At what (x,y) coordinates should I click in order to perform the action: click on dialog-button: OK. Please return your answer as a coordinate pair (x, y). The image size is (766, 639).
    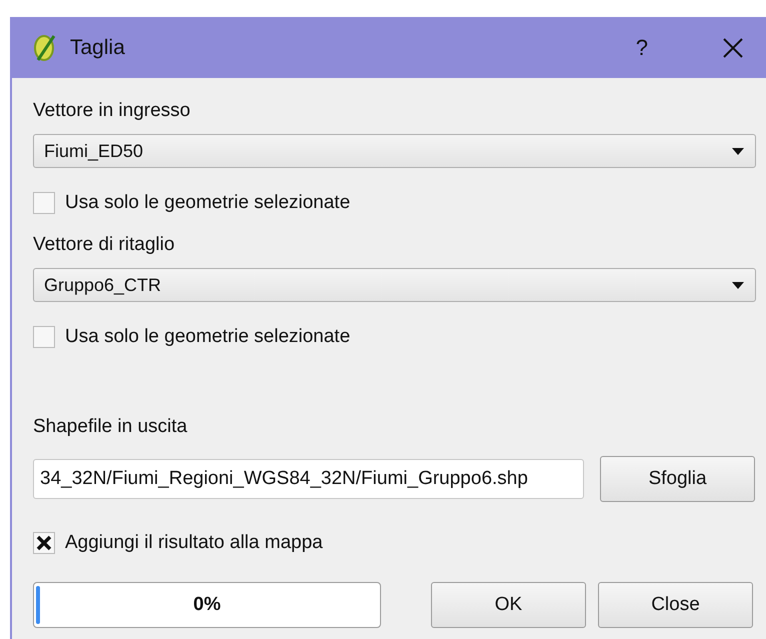
    Looking at the image, I should click on (508, 605).